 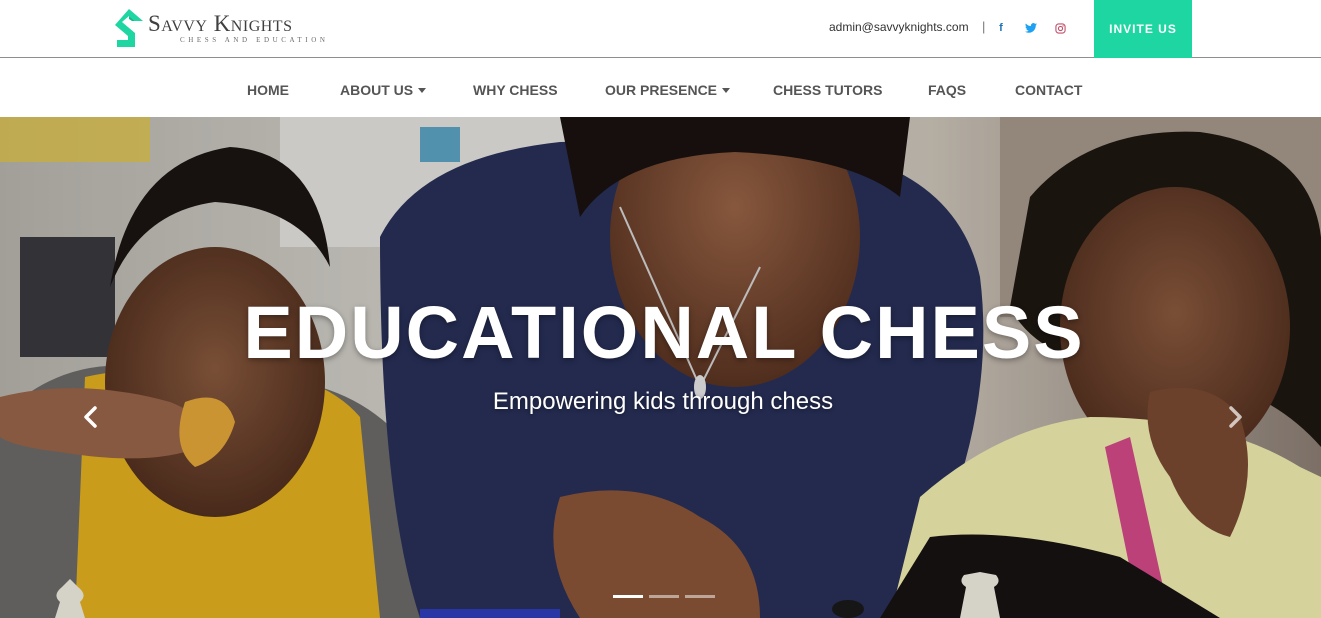 I want to click on nav-item-faqs: FAQS, so click(x=947, y=90).